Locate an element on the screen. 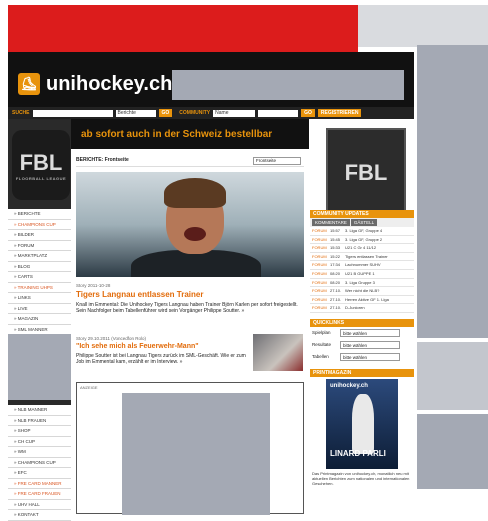 This screenshot has width=488, height=521. update-row: FORUM 15:57 3. Liga GF, Gruppe 4 is located at coordinates (362, 231).